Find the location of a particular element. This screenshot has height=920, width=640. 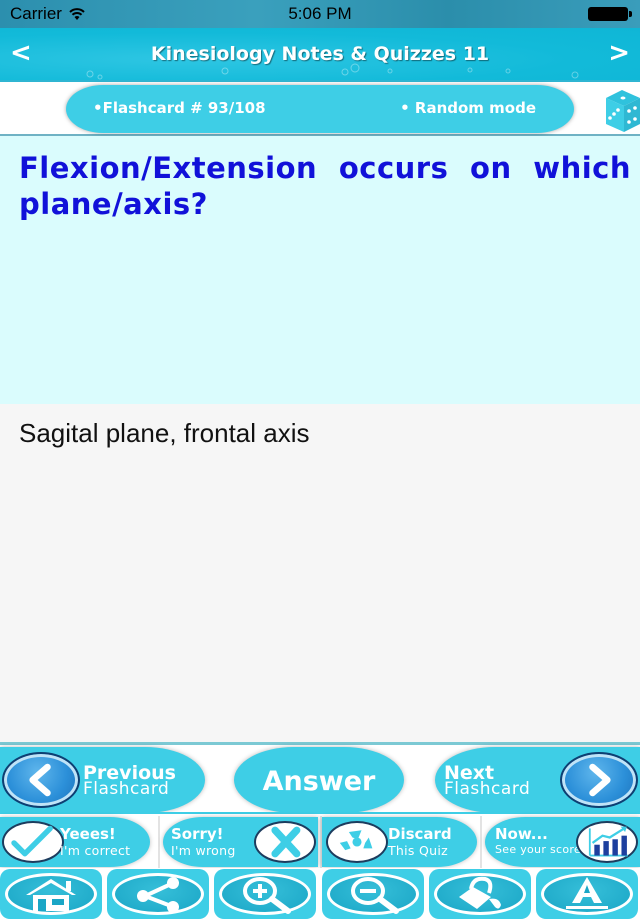

correct-subtitle: I'm correct is located at coordinates (95, 850).